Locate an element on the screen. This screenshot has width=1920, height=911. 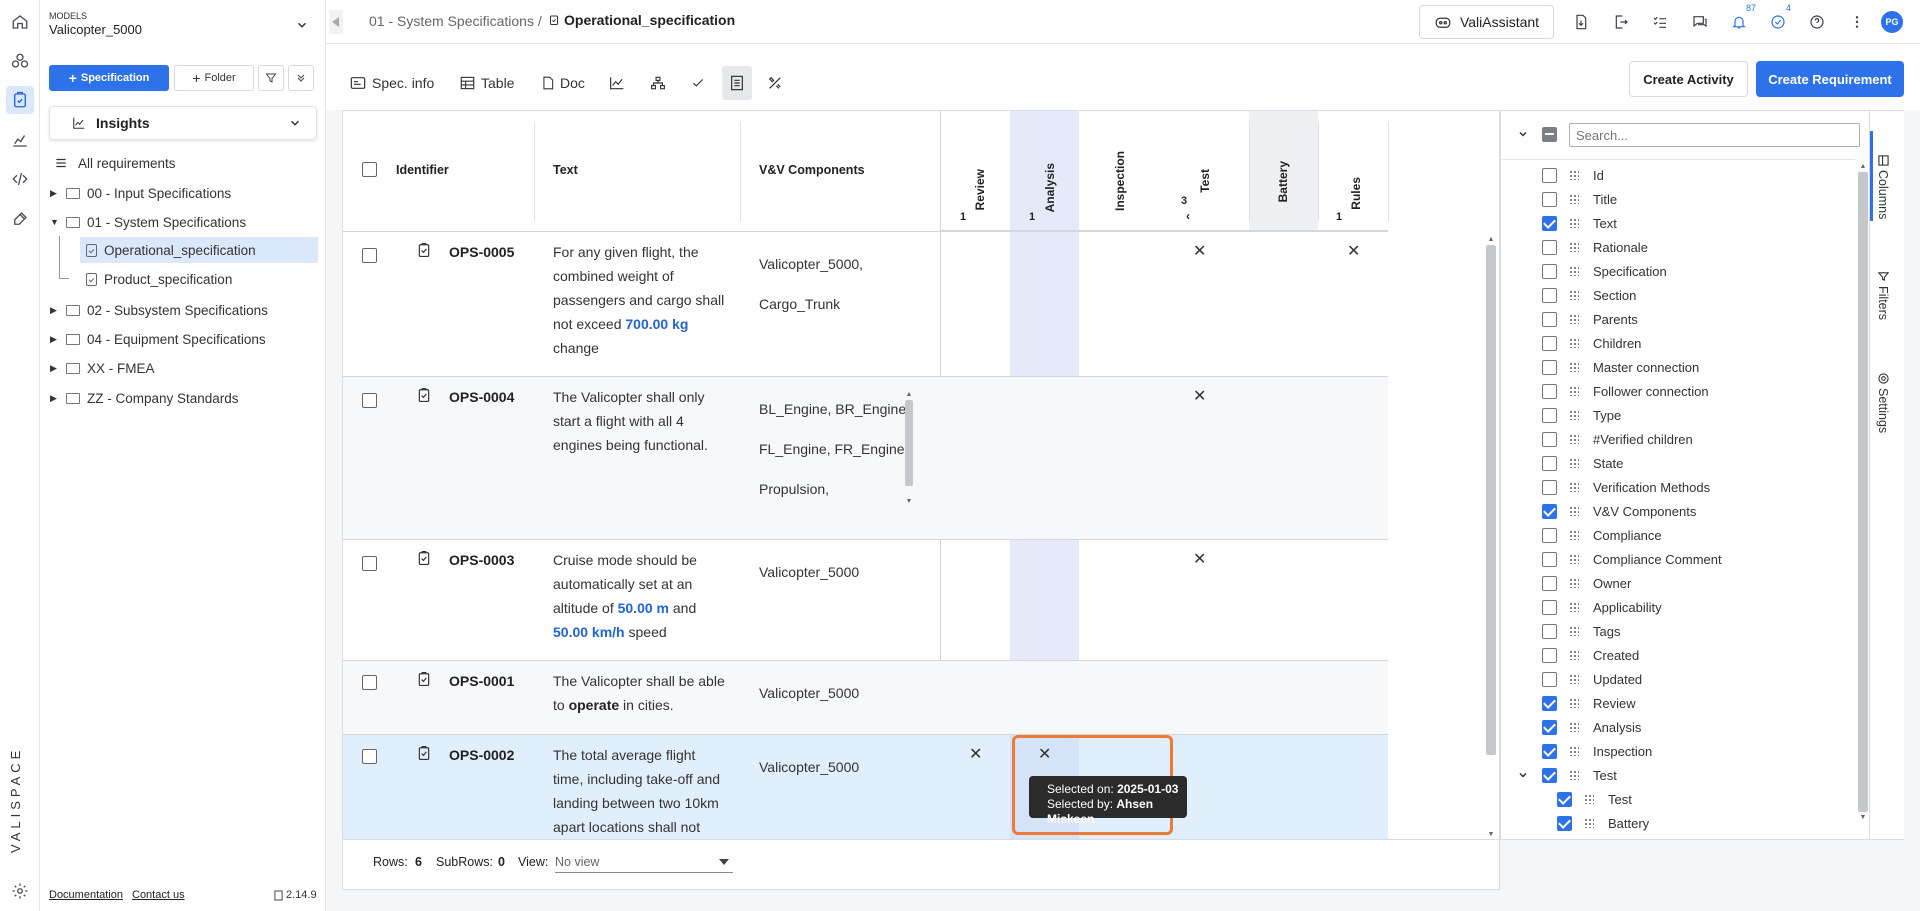
notifications-bell-icon is located at coordinates (1739, 22).